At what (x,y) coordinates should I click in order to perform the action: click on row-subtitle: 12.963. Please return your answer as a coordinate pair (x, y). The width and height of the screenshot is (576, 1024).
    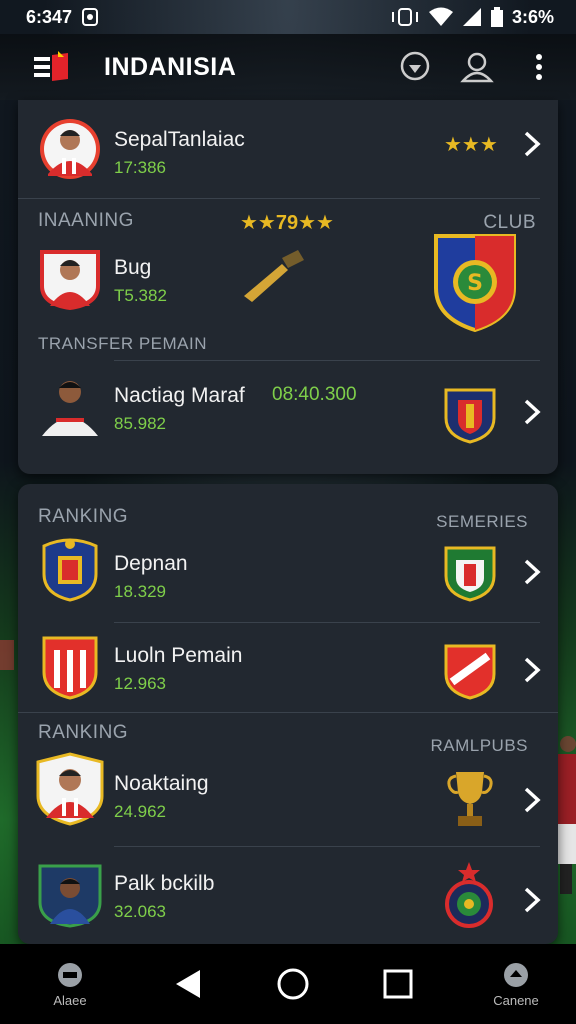
    Looking at the image, I should click on (140, 683).